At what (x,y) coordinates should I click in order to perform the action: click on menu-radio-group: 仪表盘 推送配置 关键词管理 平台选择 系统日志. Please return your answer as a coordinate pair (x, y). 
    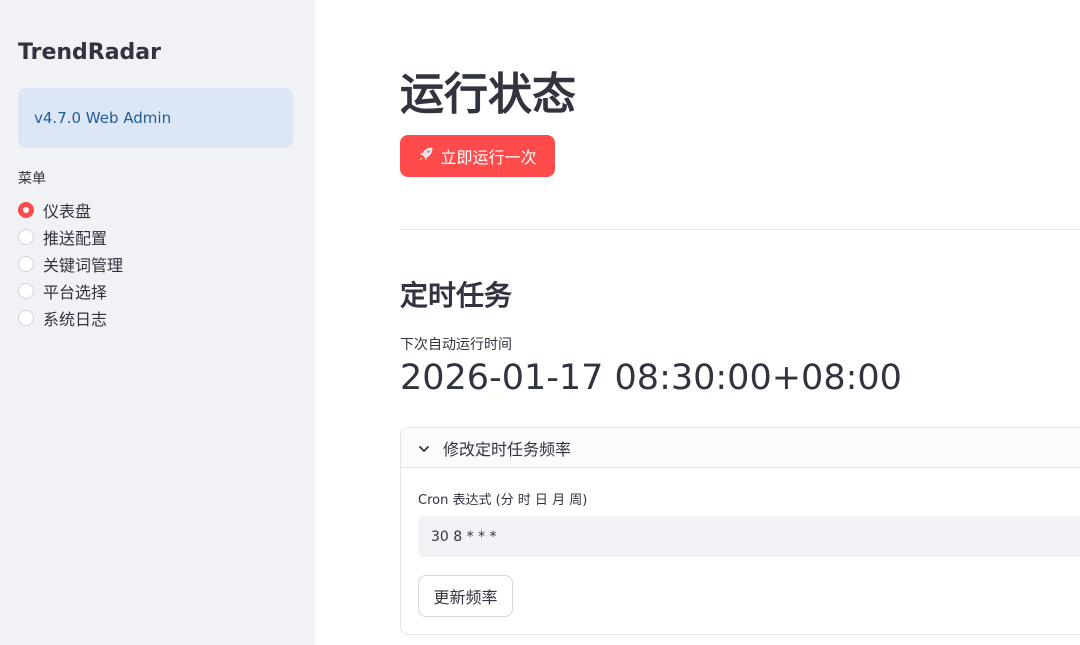
    Looking at the image, I should click on (70, 263).